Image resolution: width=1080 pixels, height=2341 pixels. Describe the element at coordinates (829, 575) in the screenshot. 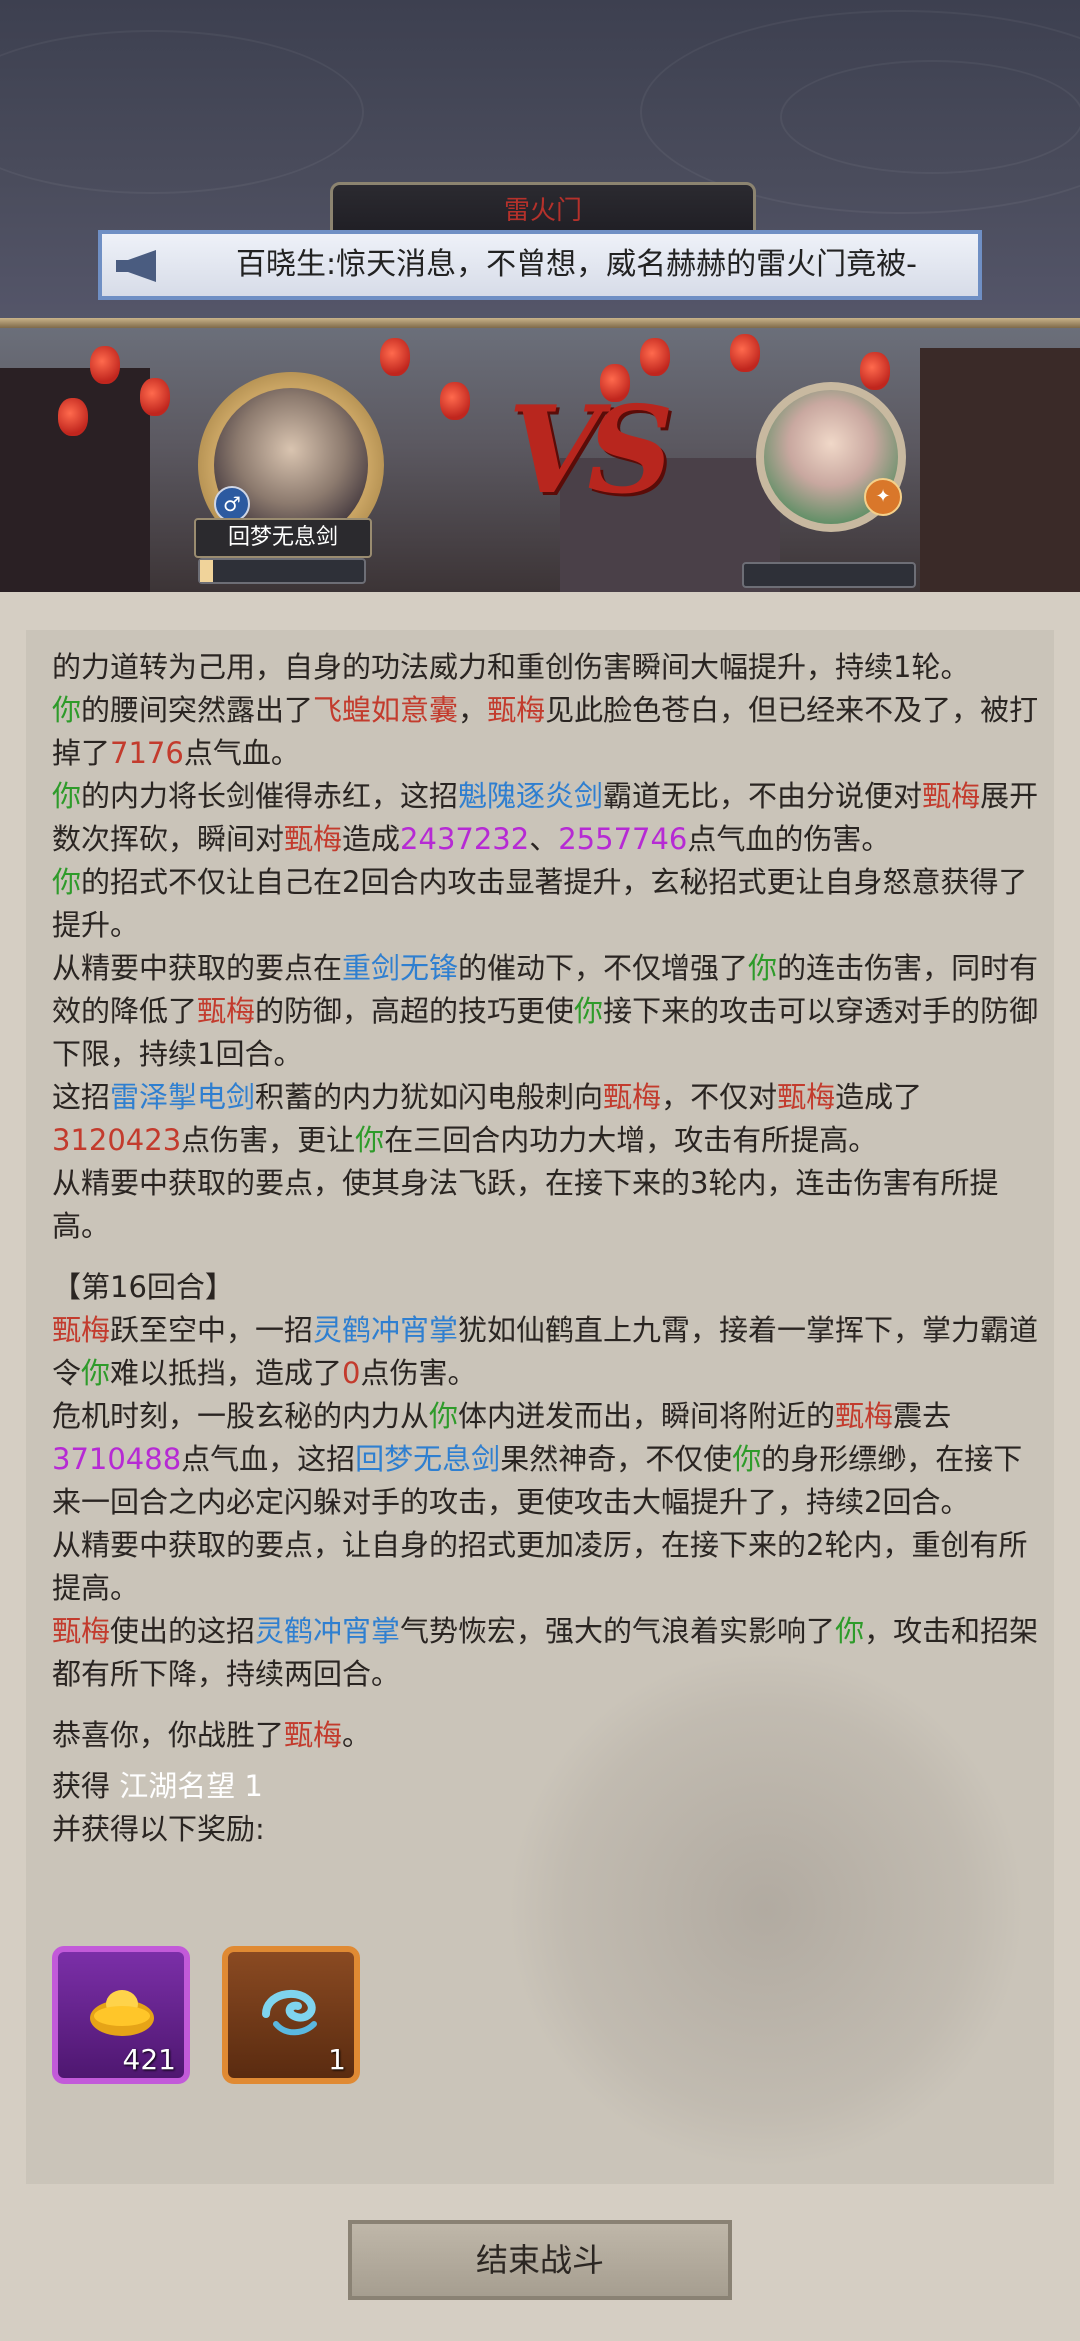

I see `enemy-hp-bar` at that location.